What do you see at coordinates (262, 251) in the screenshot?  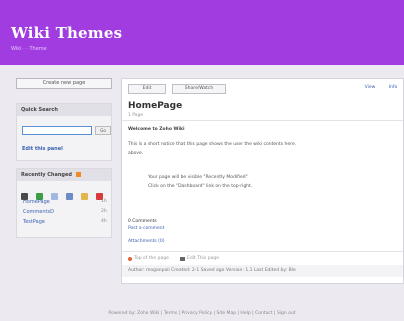 I see `status-divider` at bounding box center [262, 251].